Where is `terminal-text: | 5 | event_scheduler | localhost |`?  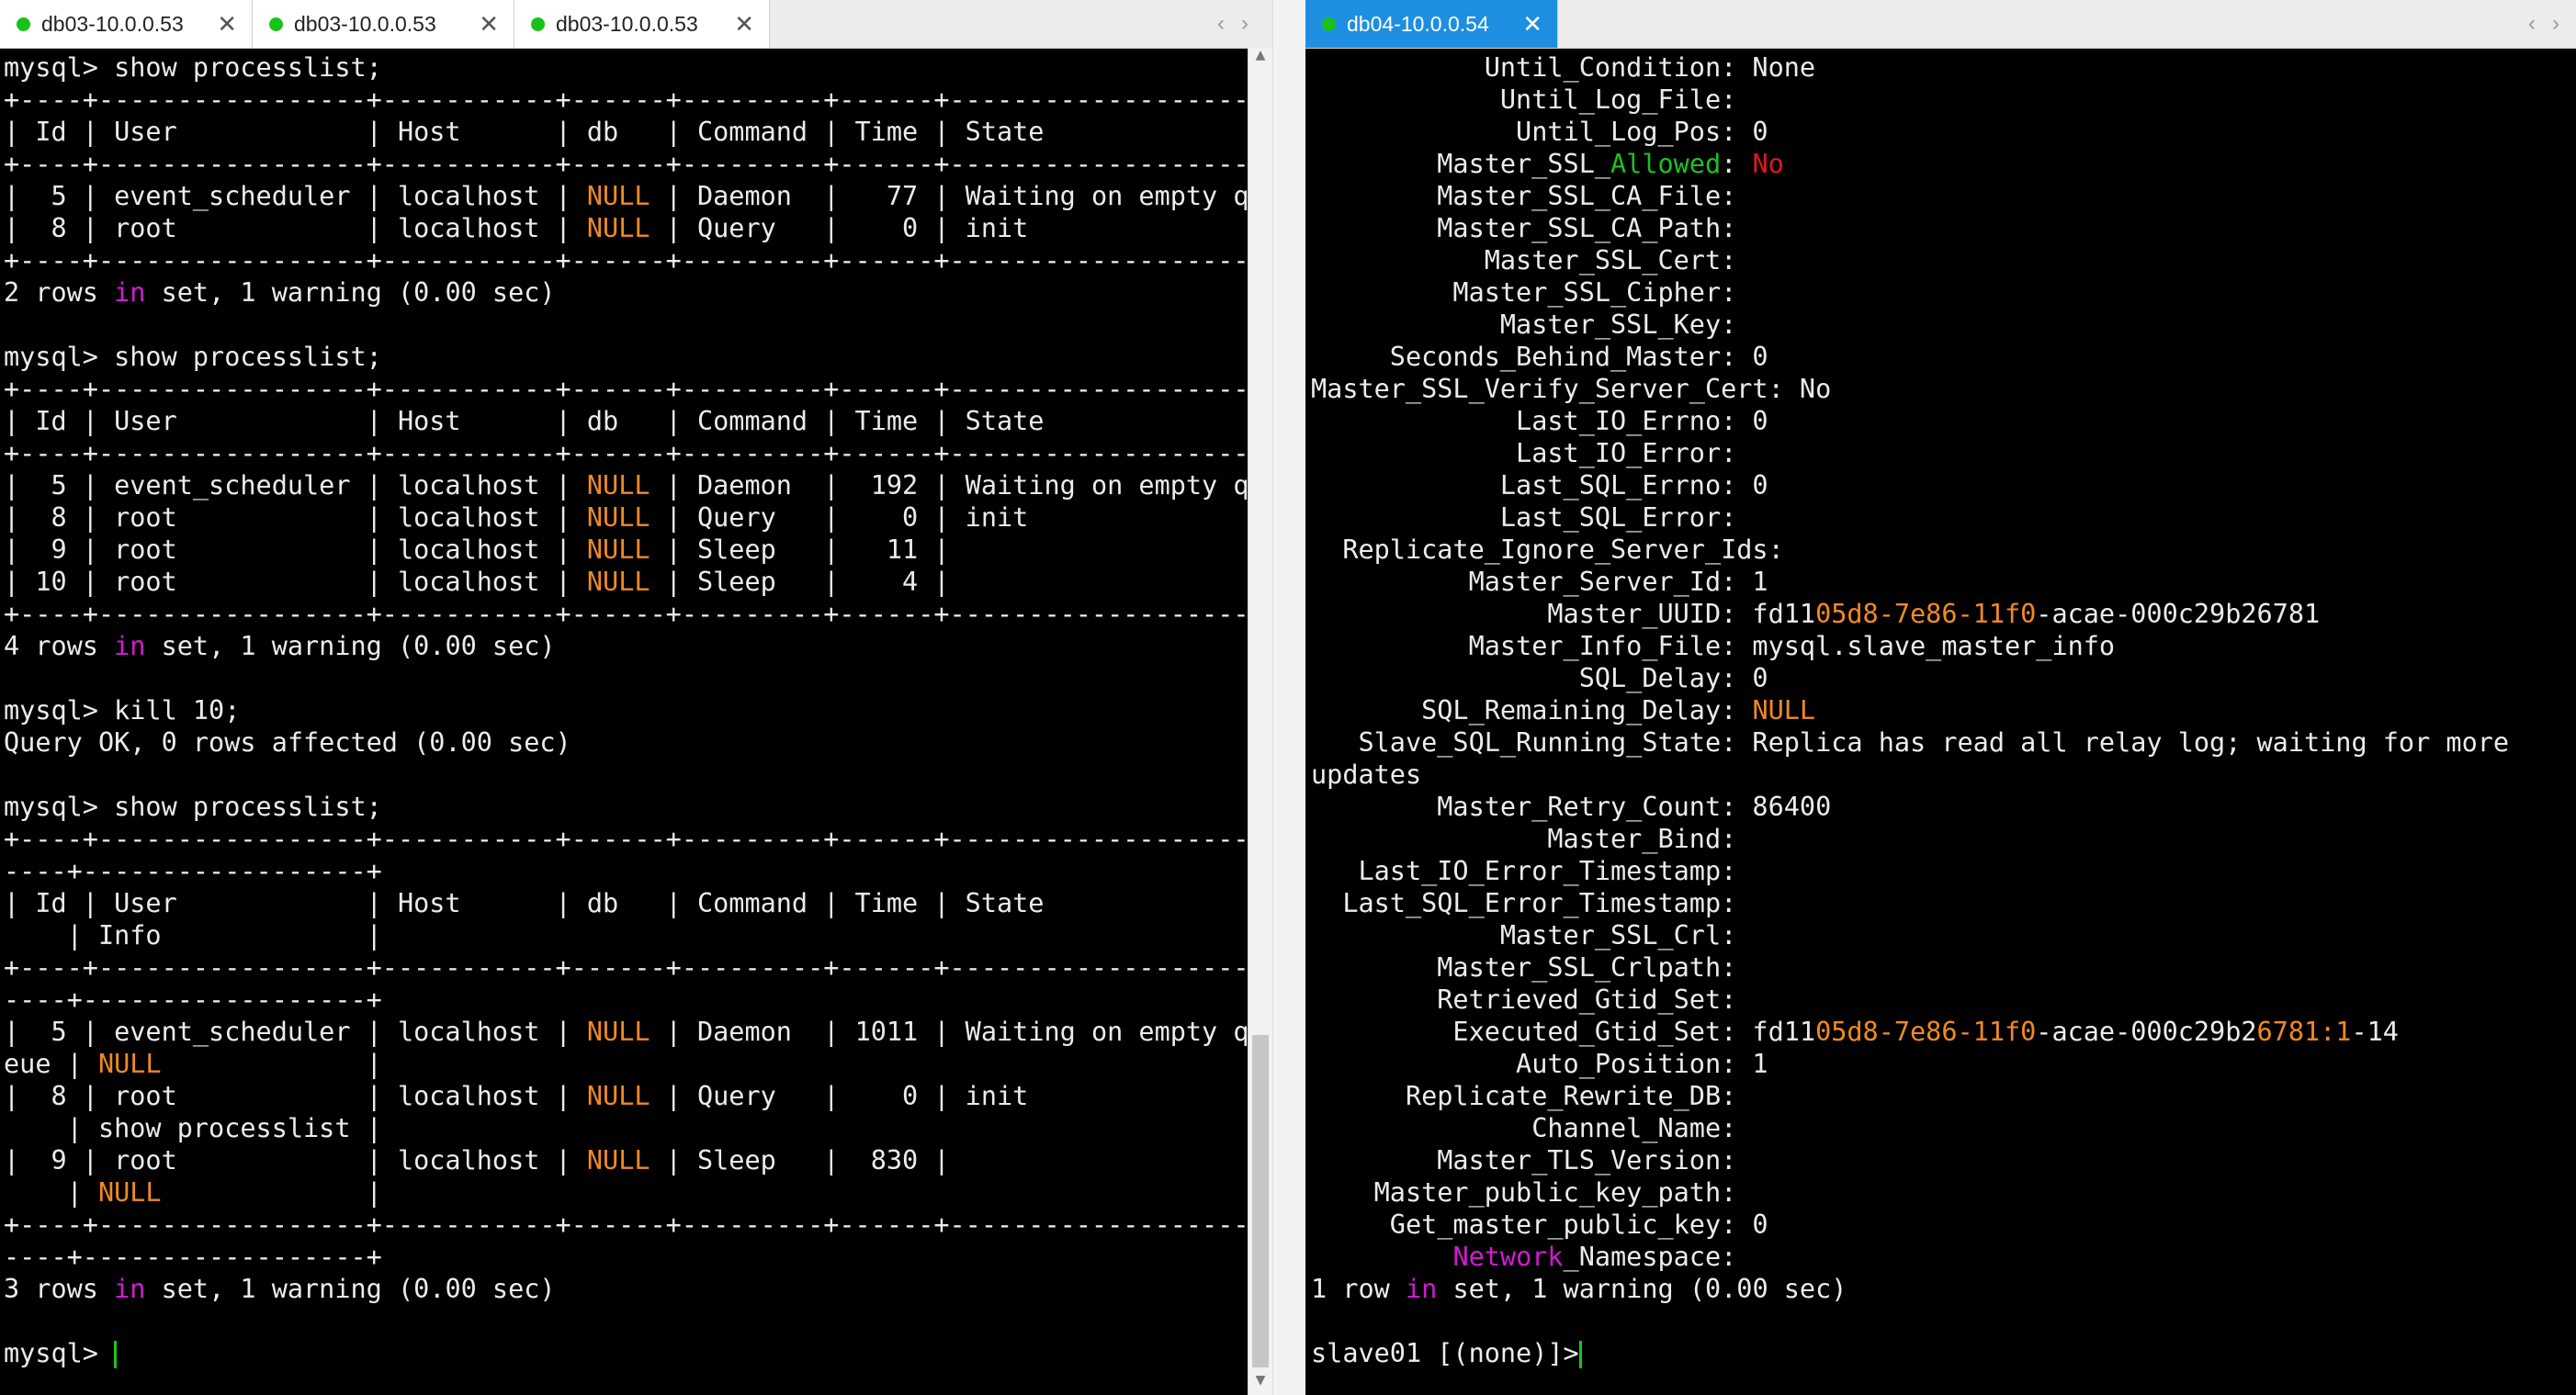 terminal-text: | 5 | event_scheduler | localhost | is located at coordinates (295, 1032).